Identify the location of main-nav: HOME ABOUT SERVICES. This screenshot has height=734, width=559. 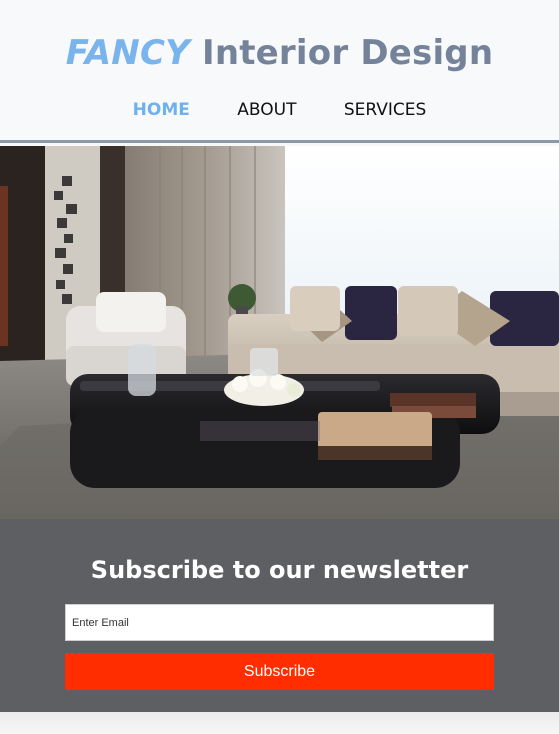
(279, 110).